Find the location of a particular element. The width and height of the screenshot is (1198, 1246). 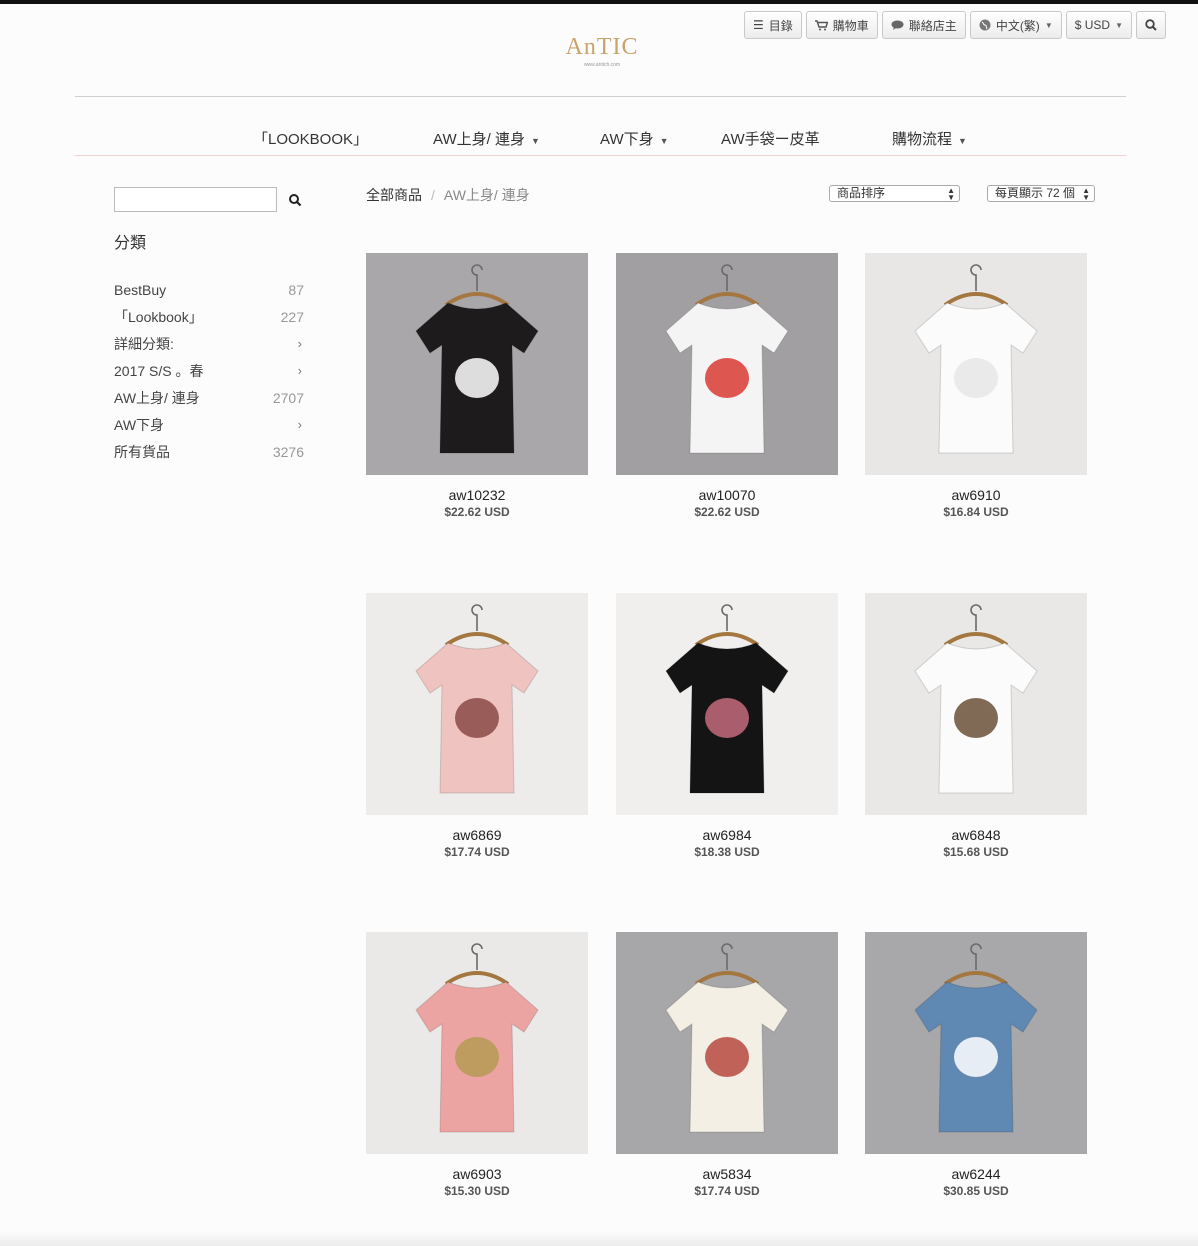

product-card: aw6984 $18.38 USD is located at coordinates (727, 726).